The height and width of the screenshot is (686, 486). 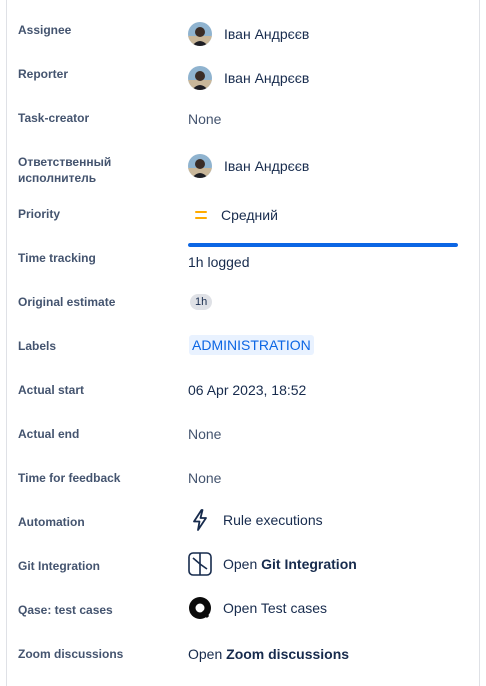 I want to click on automation-link: Rule executions, so click(x=255, y=520).